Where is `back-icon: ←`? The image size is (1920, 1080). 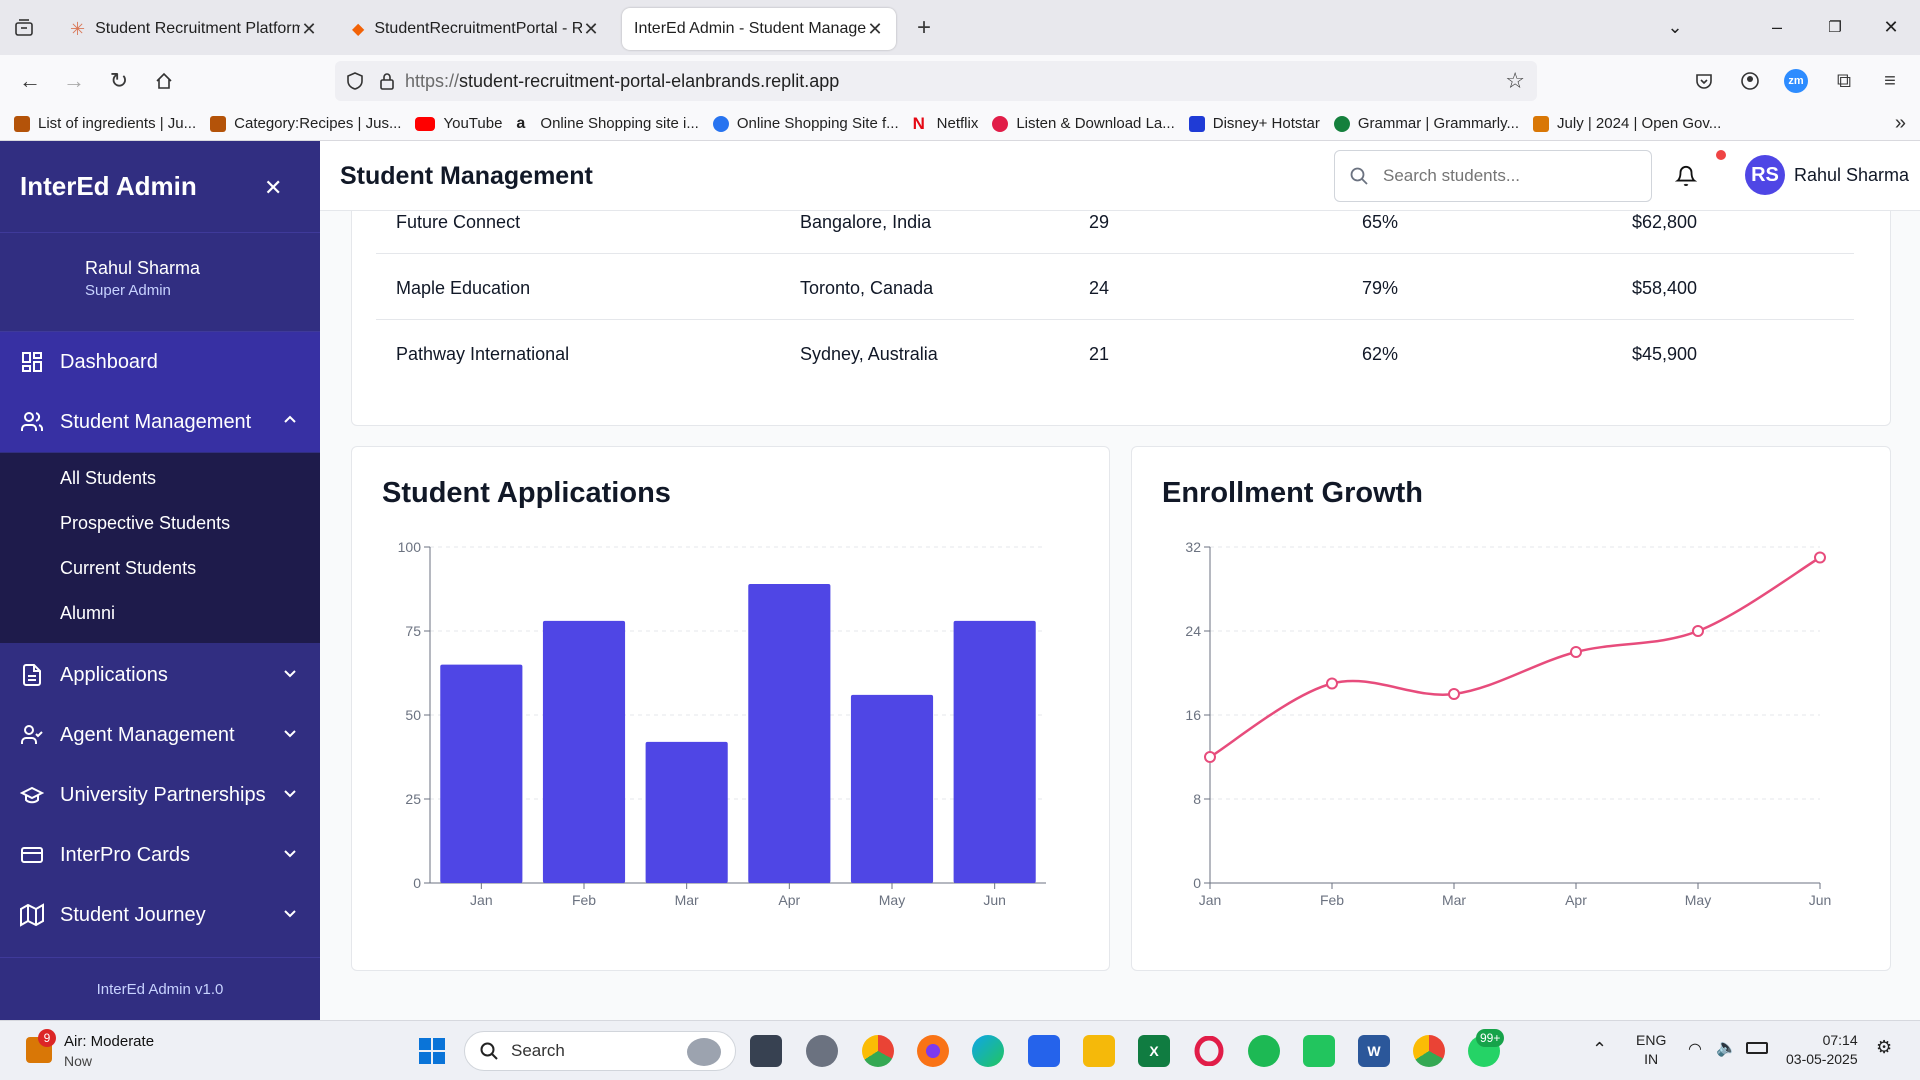
back-icon: ← is located at coordinates (30, 81).